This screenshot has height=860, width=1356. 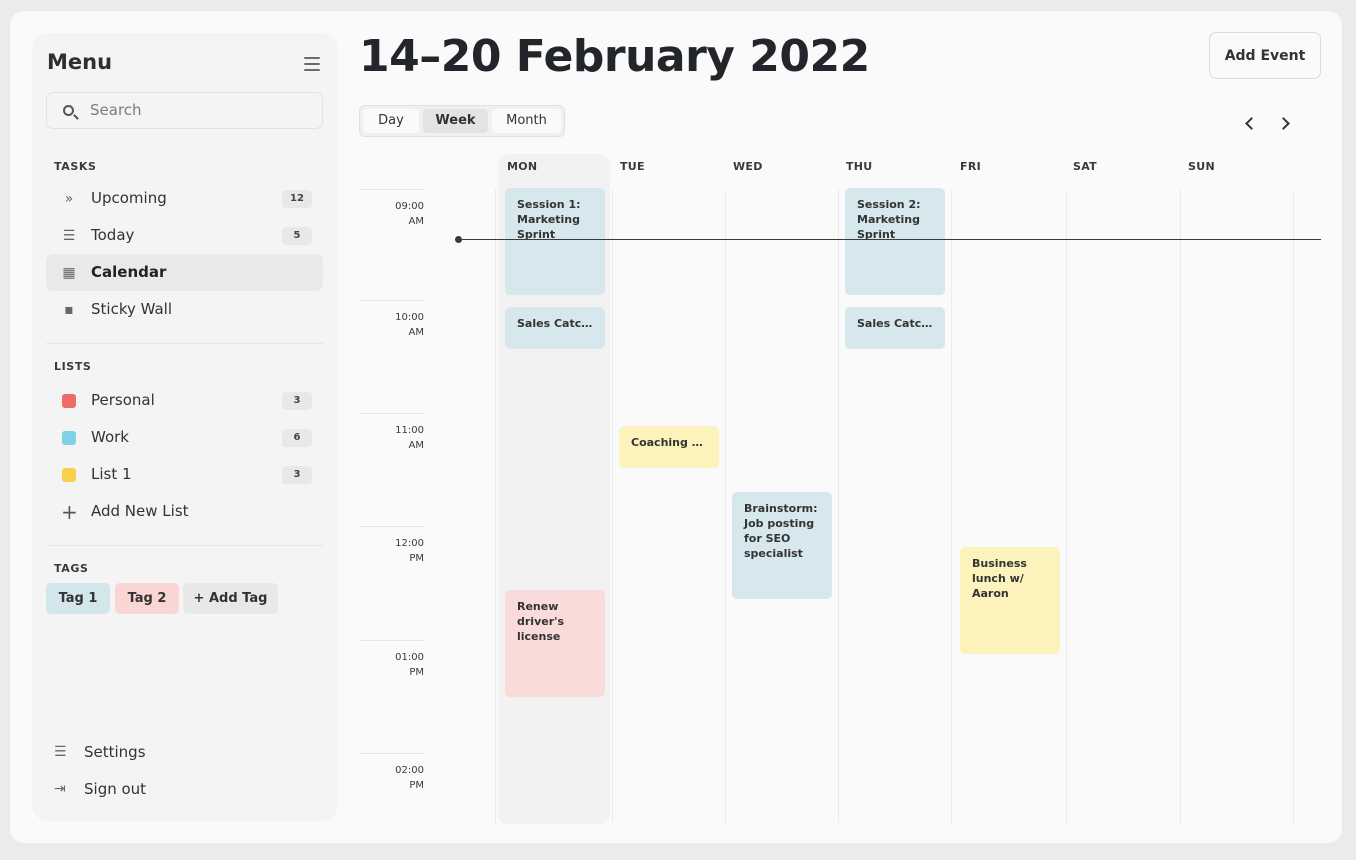 What do you see at coordinates (889, 239) in the screenshot?
I see `current-time-line` at bounding box center [889, 239].